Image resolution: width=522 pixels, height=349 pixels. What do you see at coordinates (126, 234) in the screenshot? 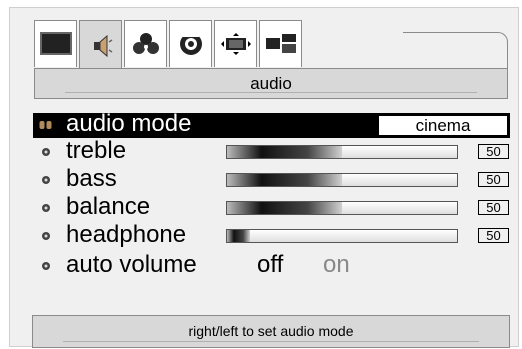
I see `menu-item-label: headphone` at bounding box center [126, 234].